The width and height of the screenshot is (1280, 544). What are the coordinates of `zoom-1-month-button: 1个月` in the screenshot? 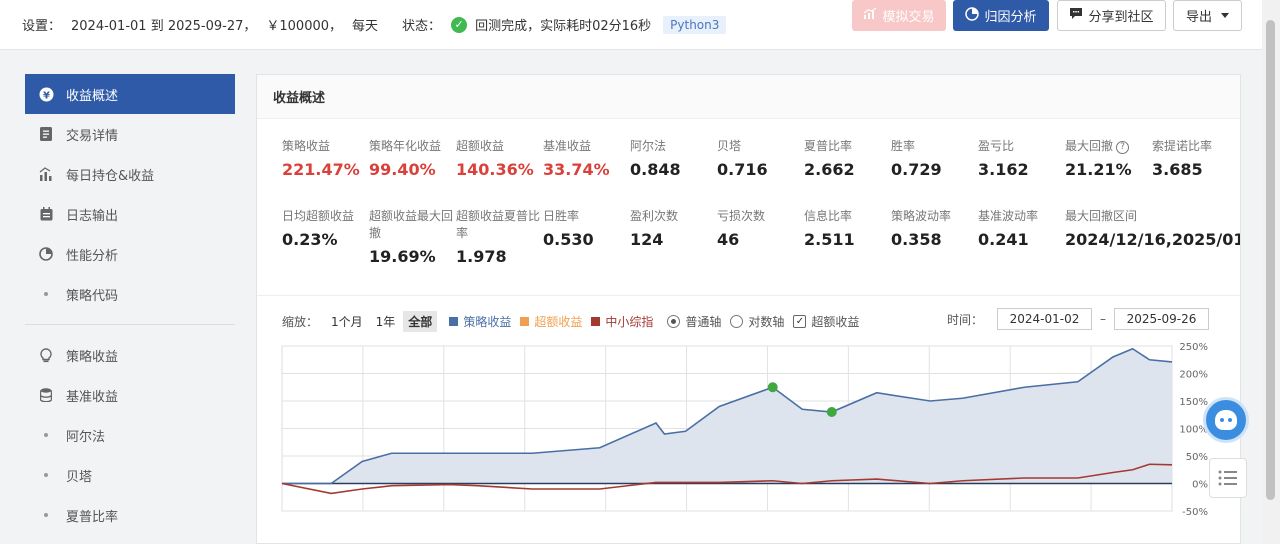 It's located at (347, 321).